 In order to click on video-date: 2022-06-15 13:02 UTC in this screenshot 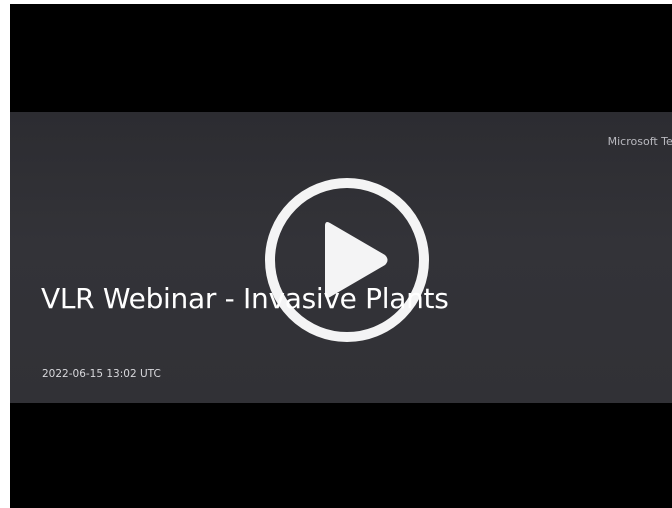, I will do `click(101, 374)`.